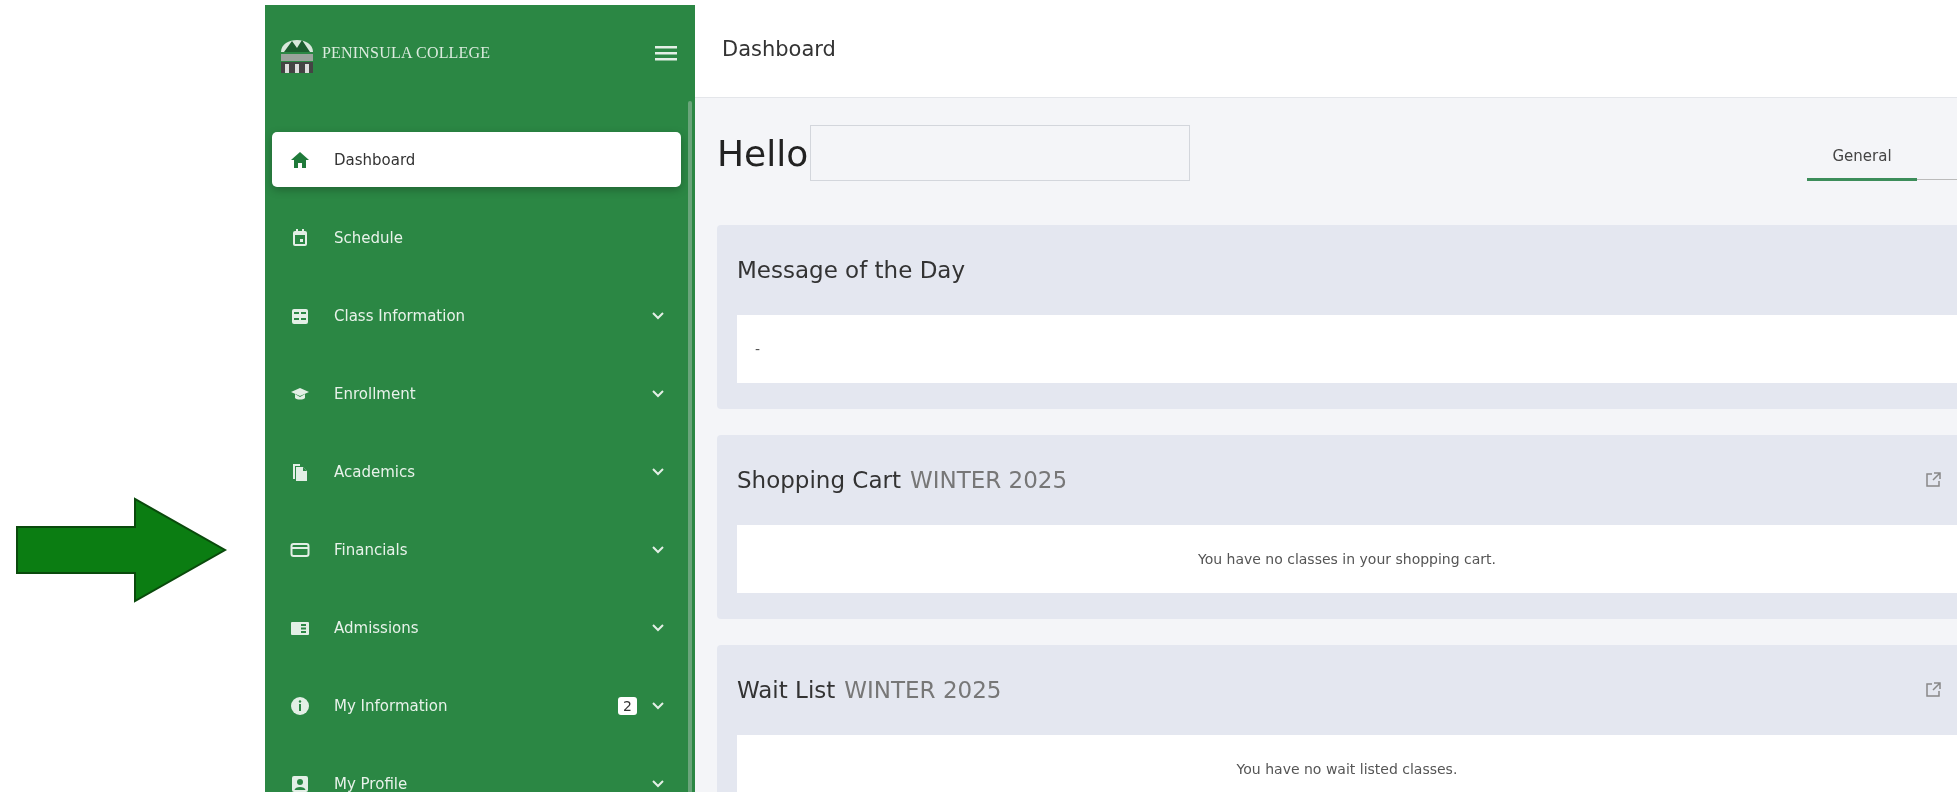 The height and width of the screenshot is (792, 1957). Describe the element at coordinates (476, 705) in the screenshot. I see `nav-item: My Information 2` at that location.